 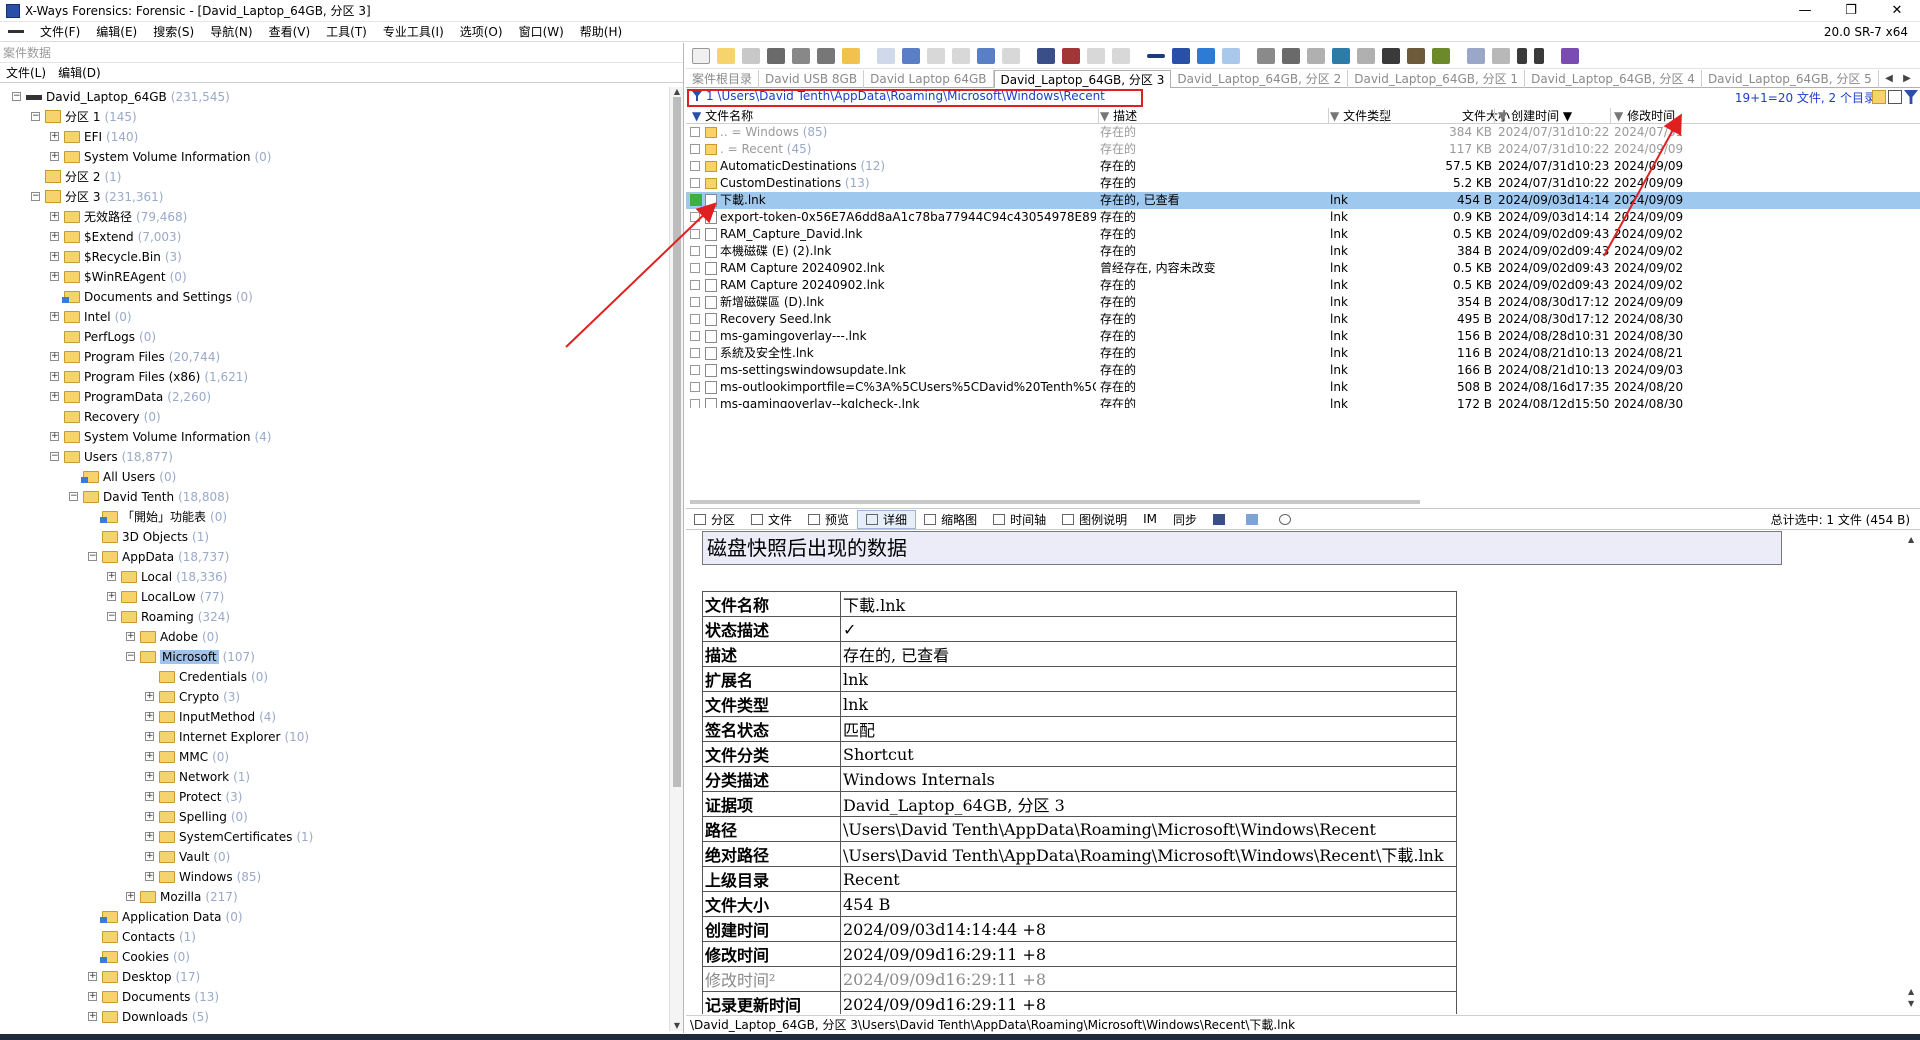 I want to click on tree-node: + Protect (3), so click(x=335, y=797).